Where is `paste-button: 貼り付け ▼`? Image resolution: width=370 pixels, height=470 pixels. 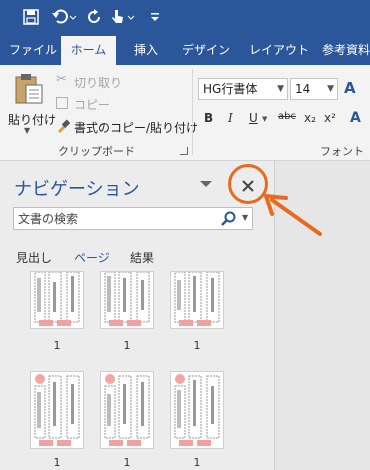
paste-button: 貼り付け ▼ is located at coordinates (31, 103).